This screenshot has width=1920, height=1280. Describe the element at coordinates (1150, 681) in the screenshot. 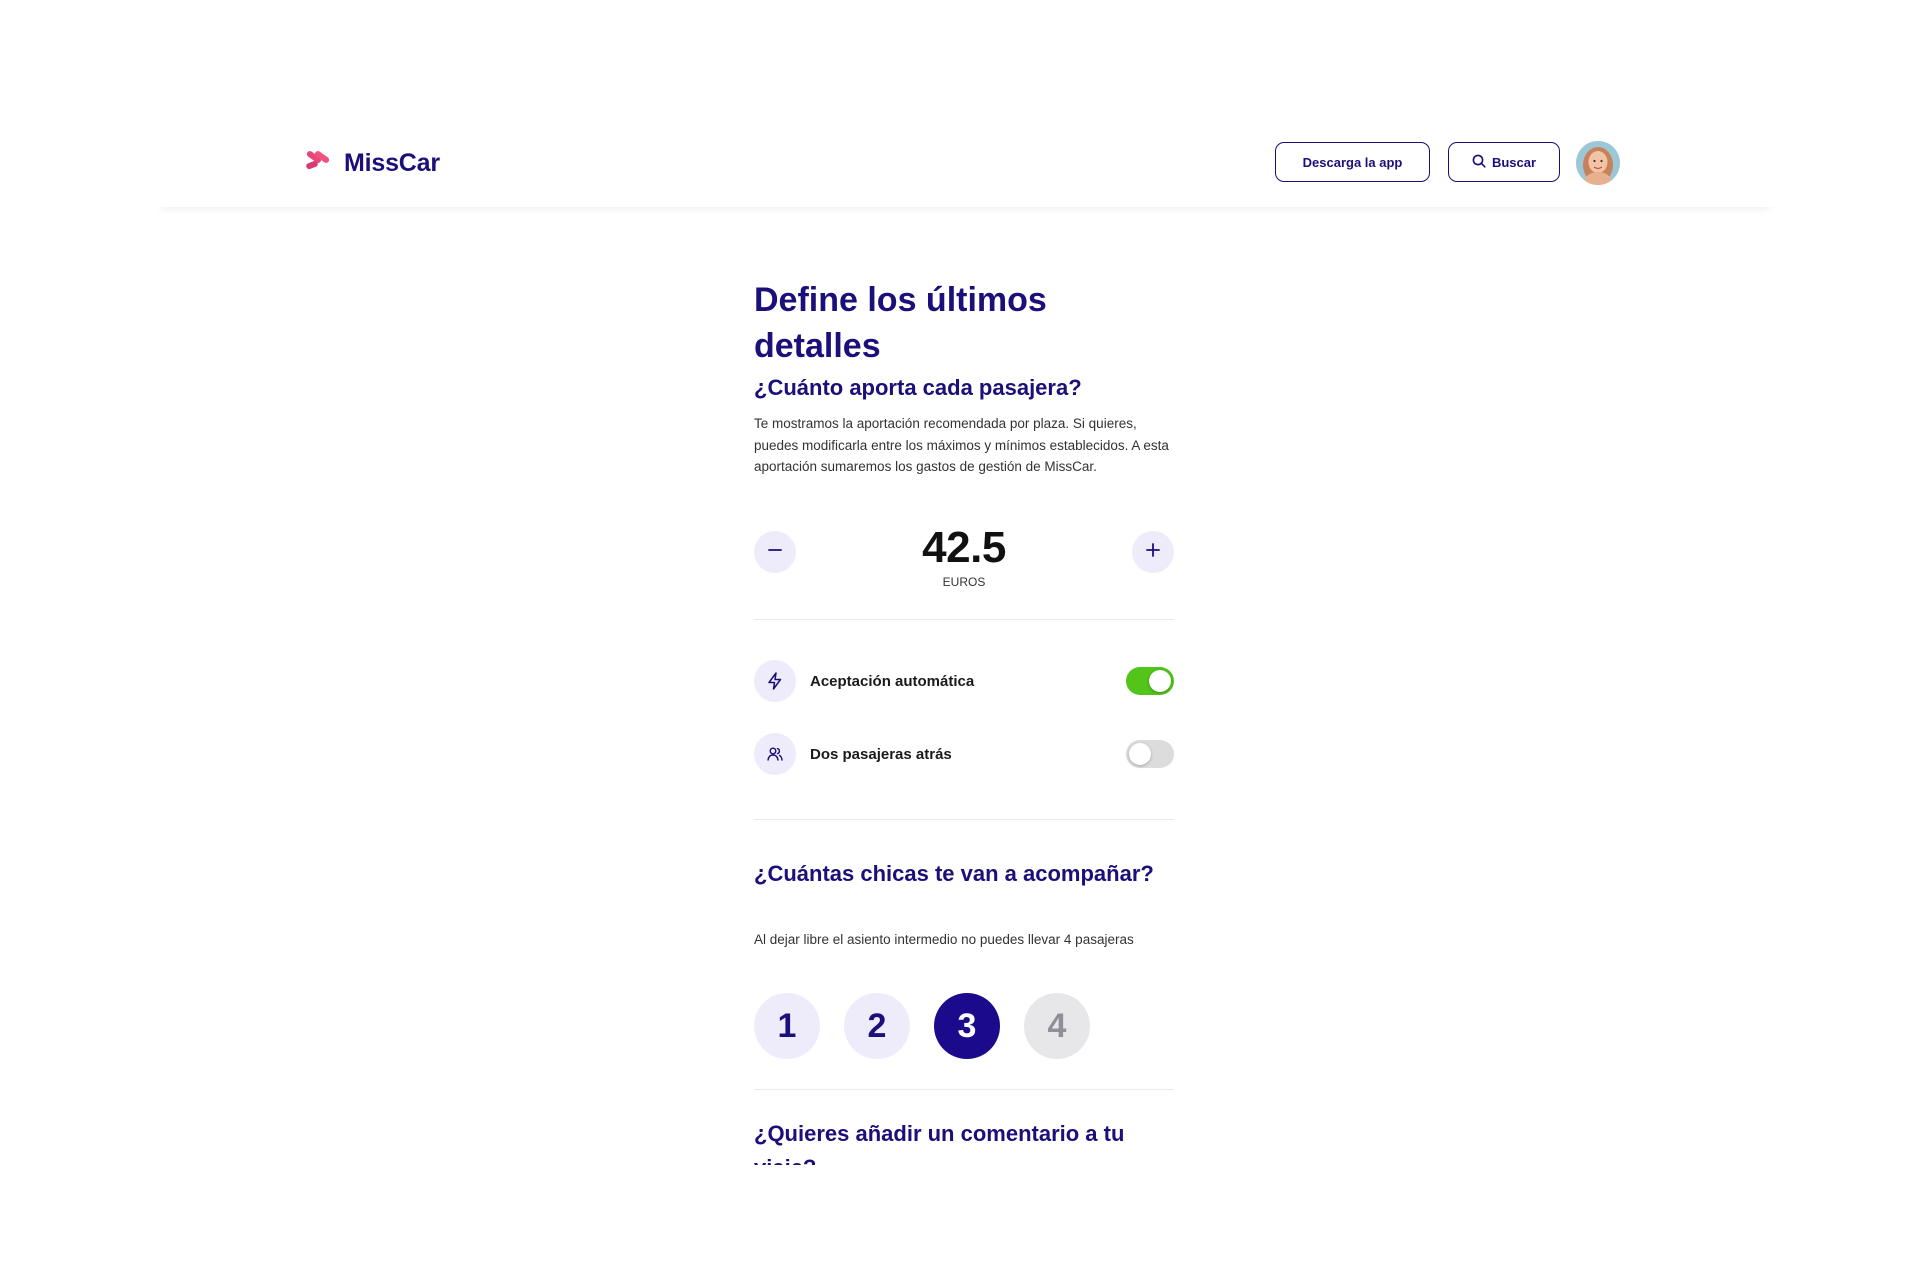

I see `auto-accept-toggle` at that location.